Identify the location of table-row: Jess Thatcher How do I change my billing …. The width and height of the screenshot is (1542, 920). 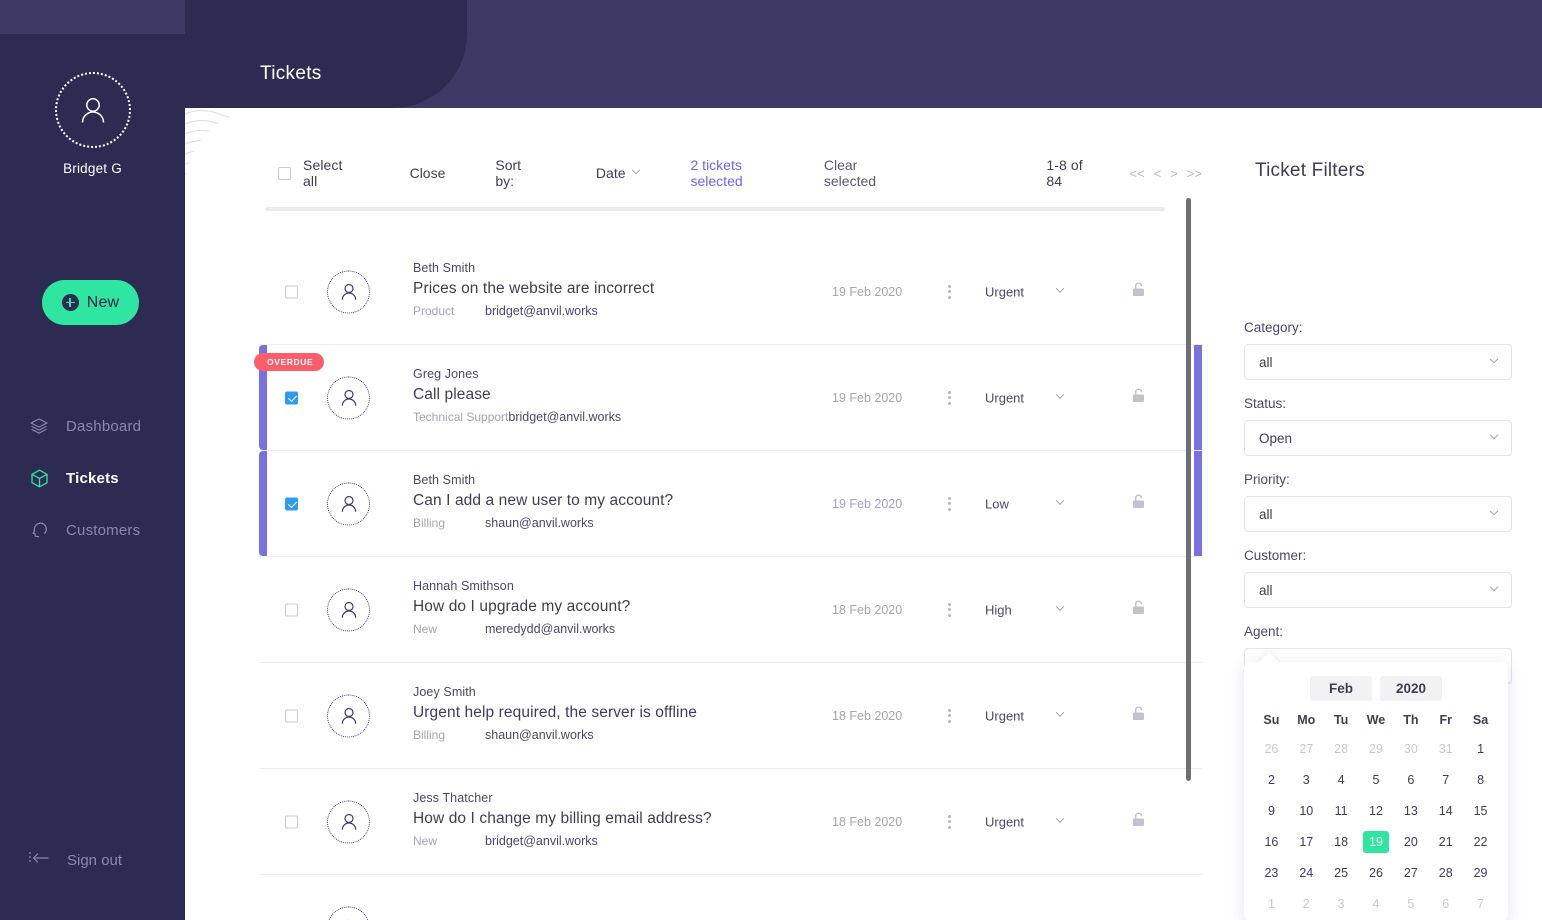
(731, 822).